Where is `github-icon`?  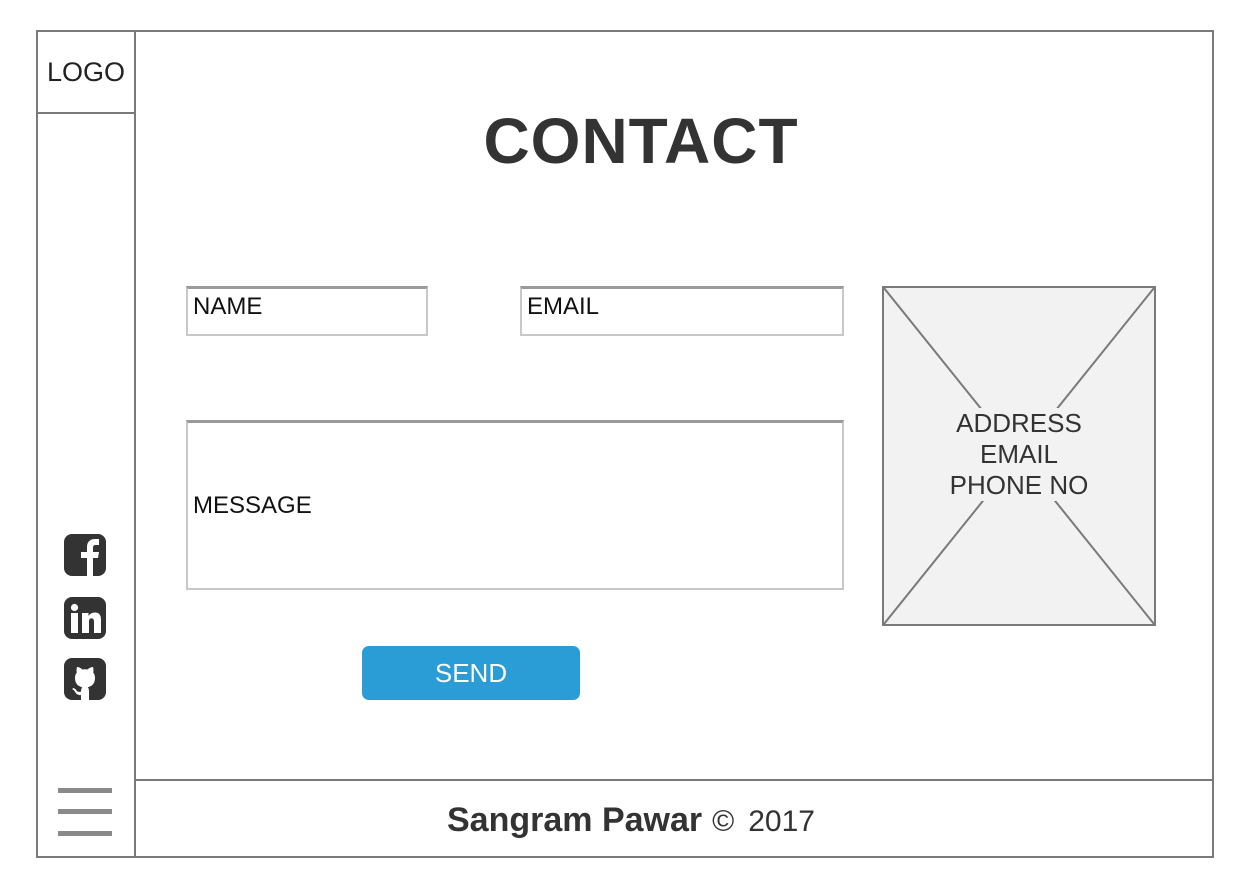 github-icon is located at coordinates (85, 679).